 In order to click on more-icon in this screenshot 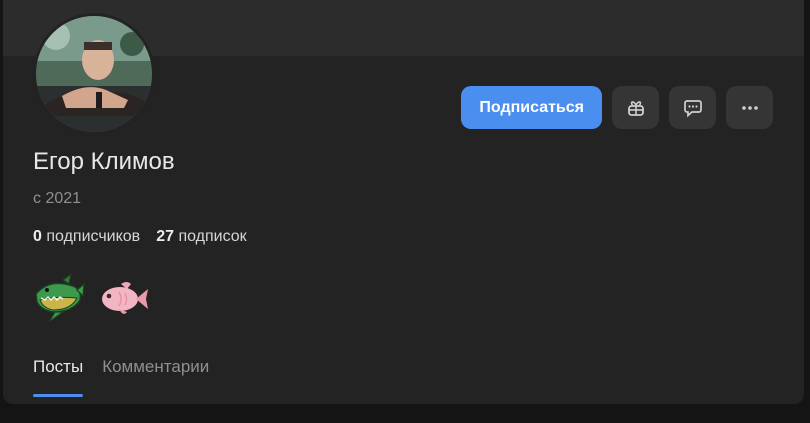, I will do `click(749, 107)`.